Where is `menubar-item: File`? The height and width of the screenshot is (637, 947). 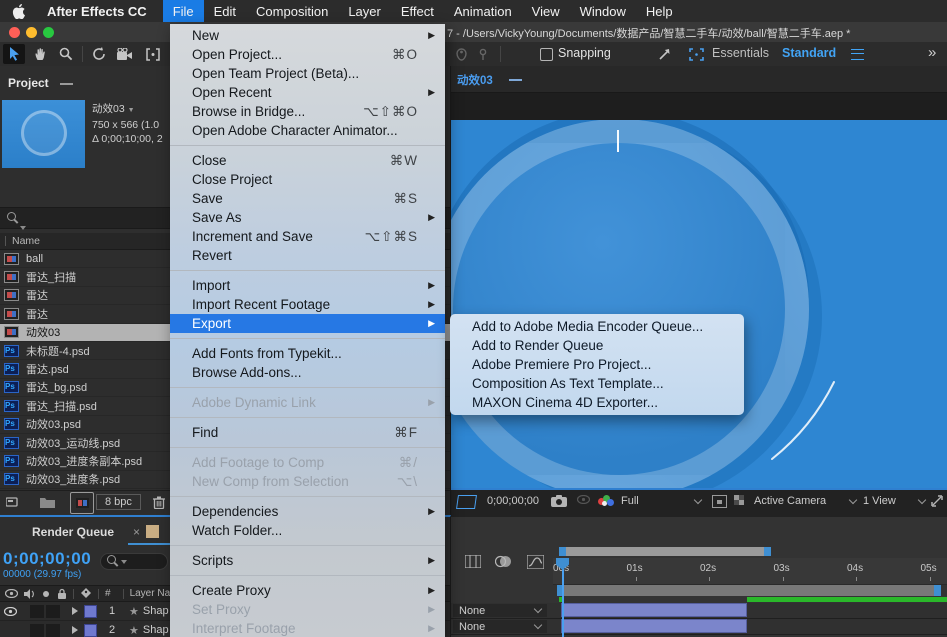
menubar-item: File is located at coordinates (183, 11).